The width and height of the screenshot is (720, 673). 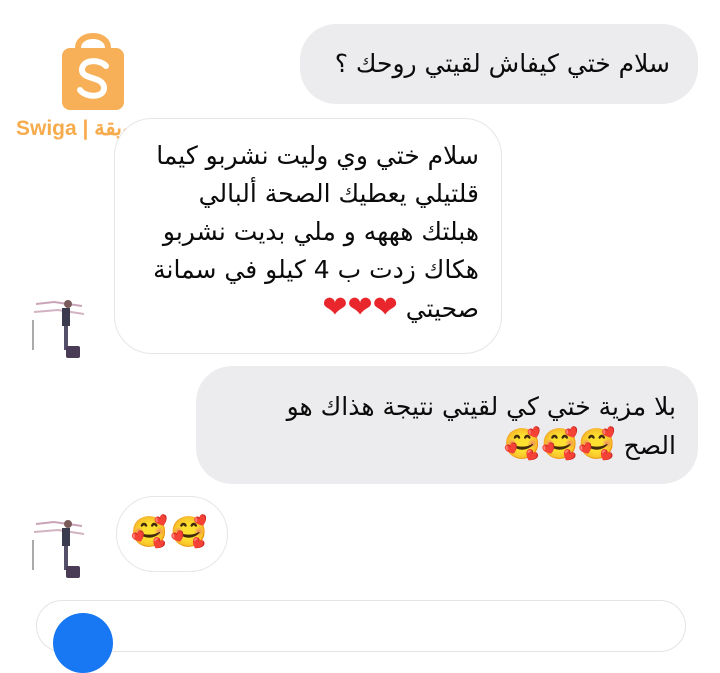 What do you see at coordinates (360, 307) in the screenshot?
I see `heart-emoji-icon: ❤❤❤` at bounding box center [360, 307].